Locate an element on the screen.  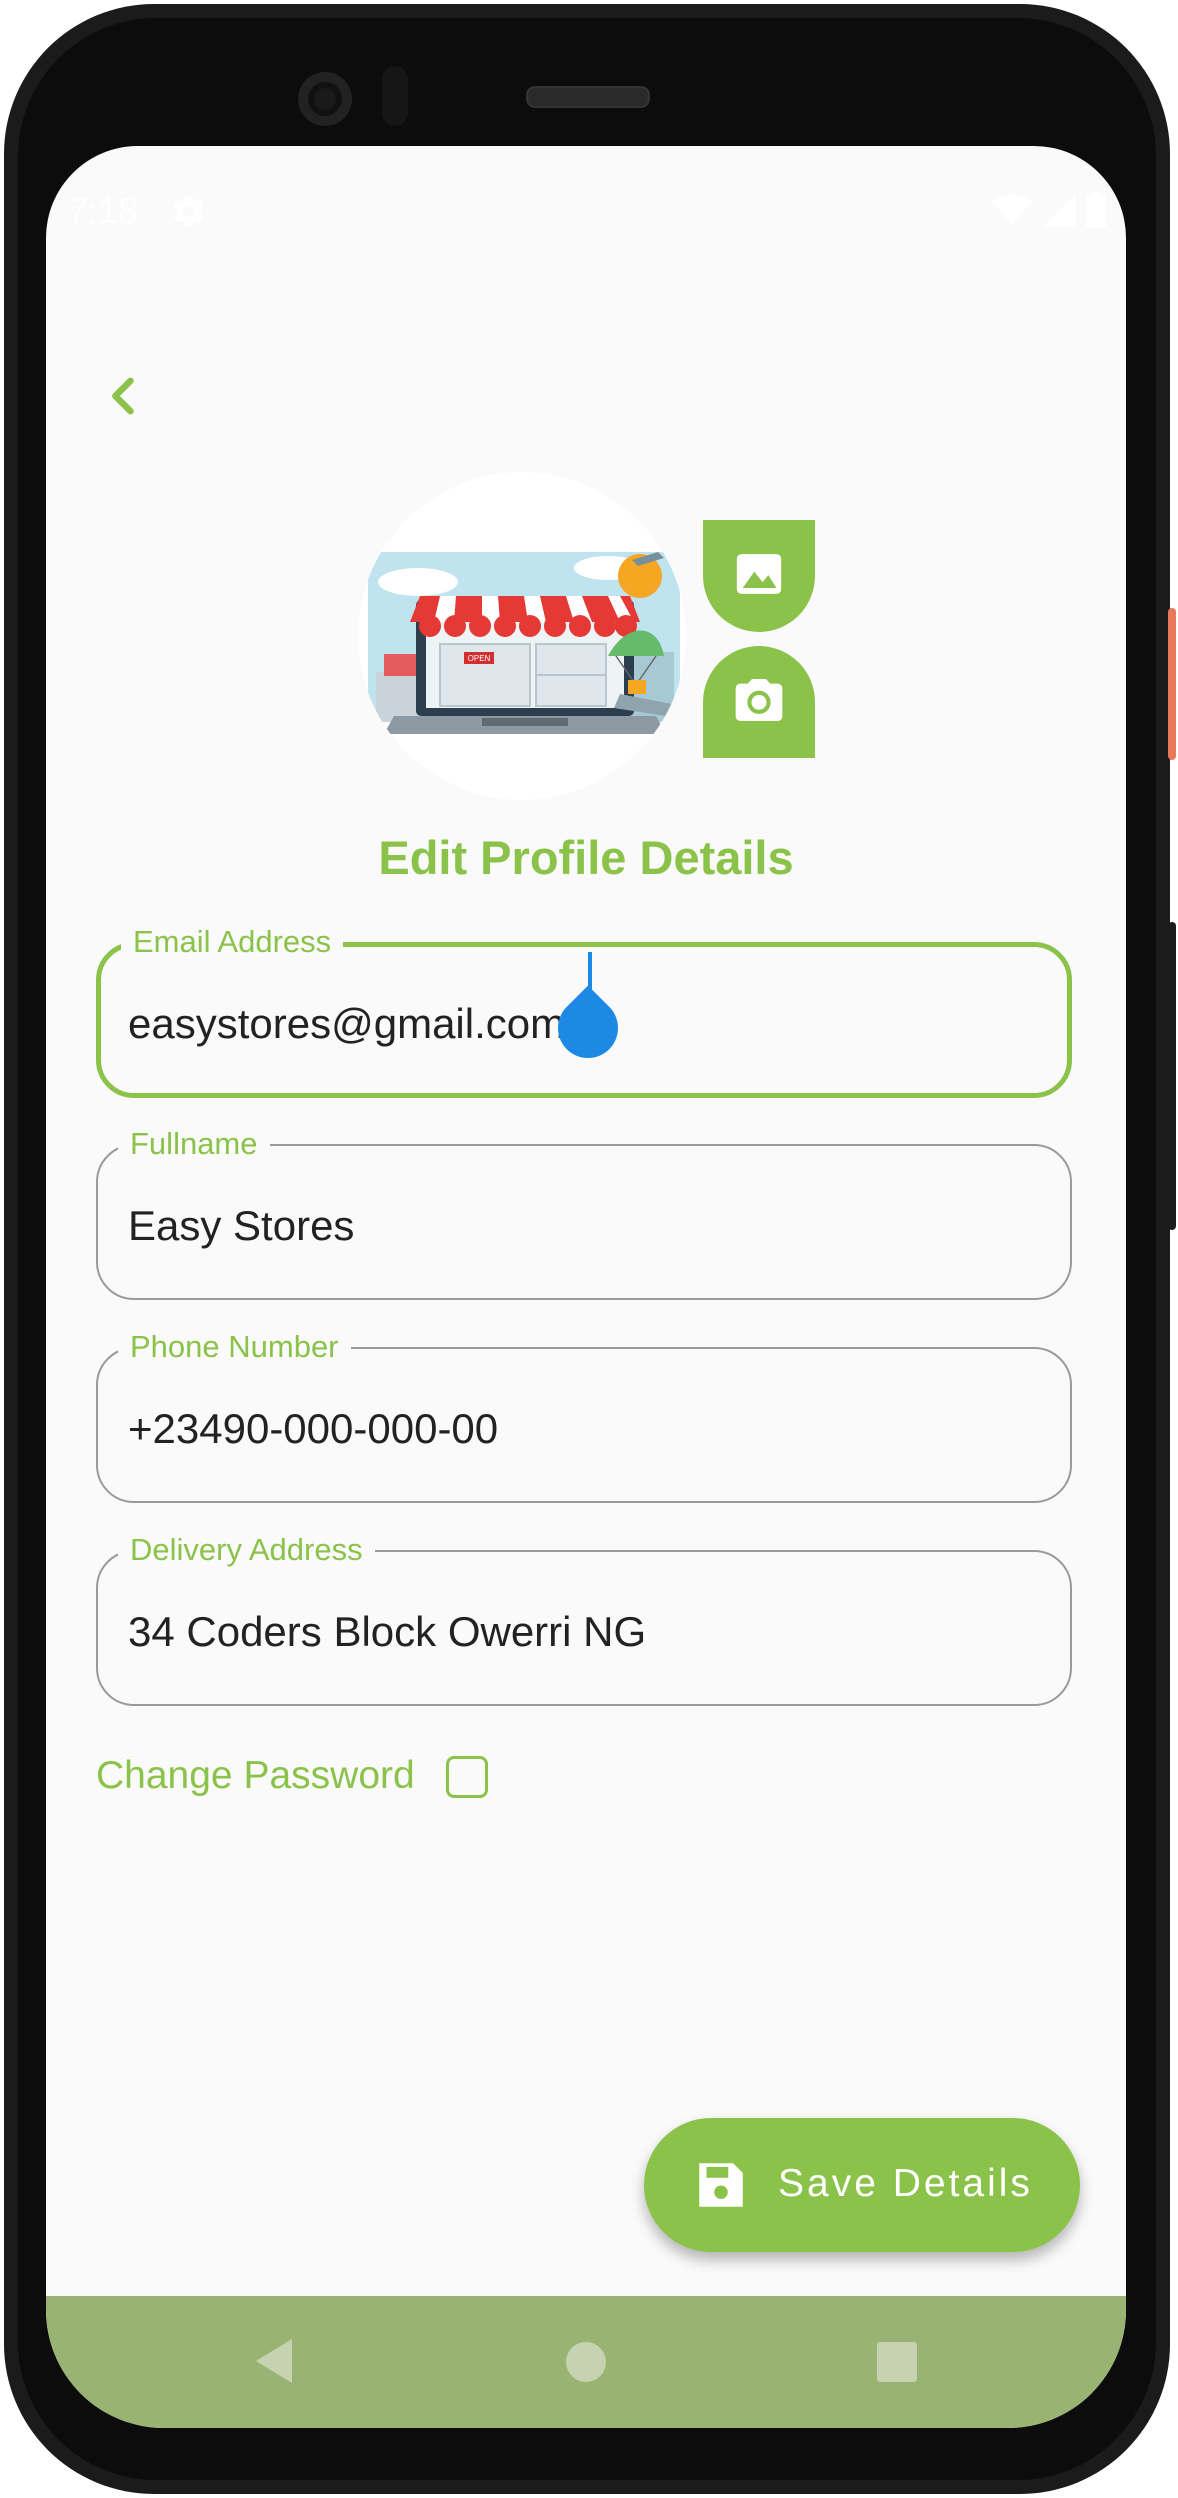
change-password-checkbox is located at coordinates (467, 1777).